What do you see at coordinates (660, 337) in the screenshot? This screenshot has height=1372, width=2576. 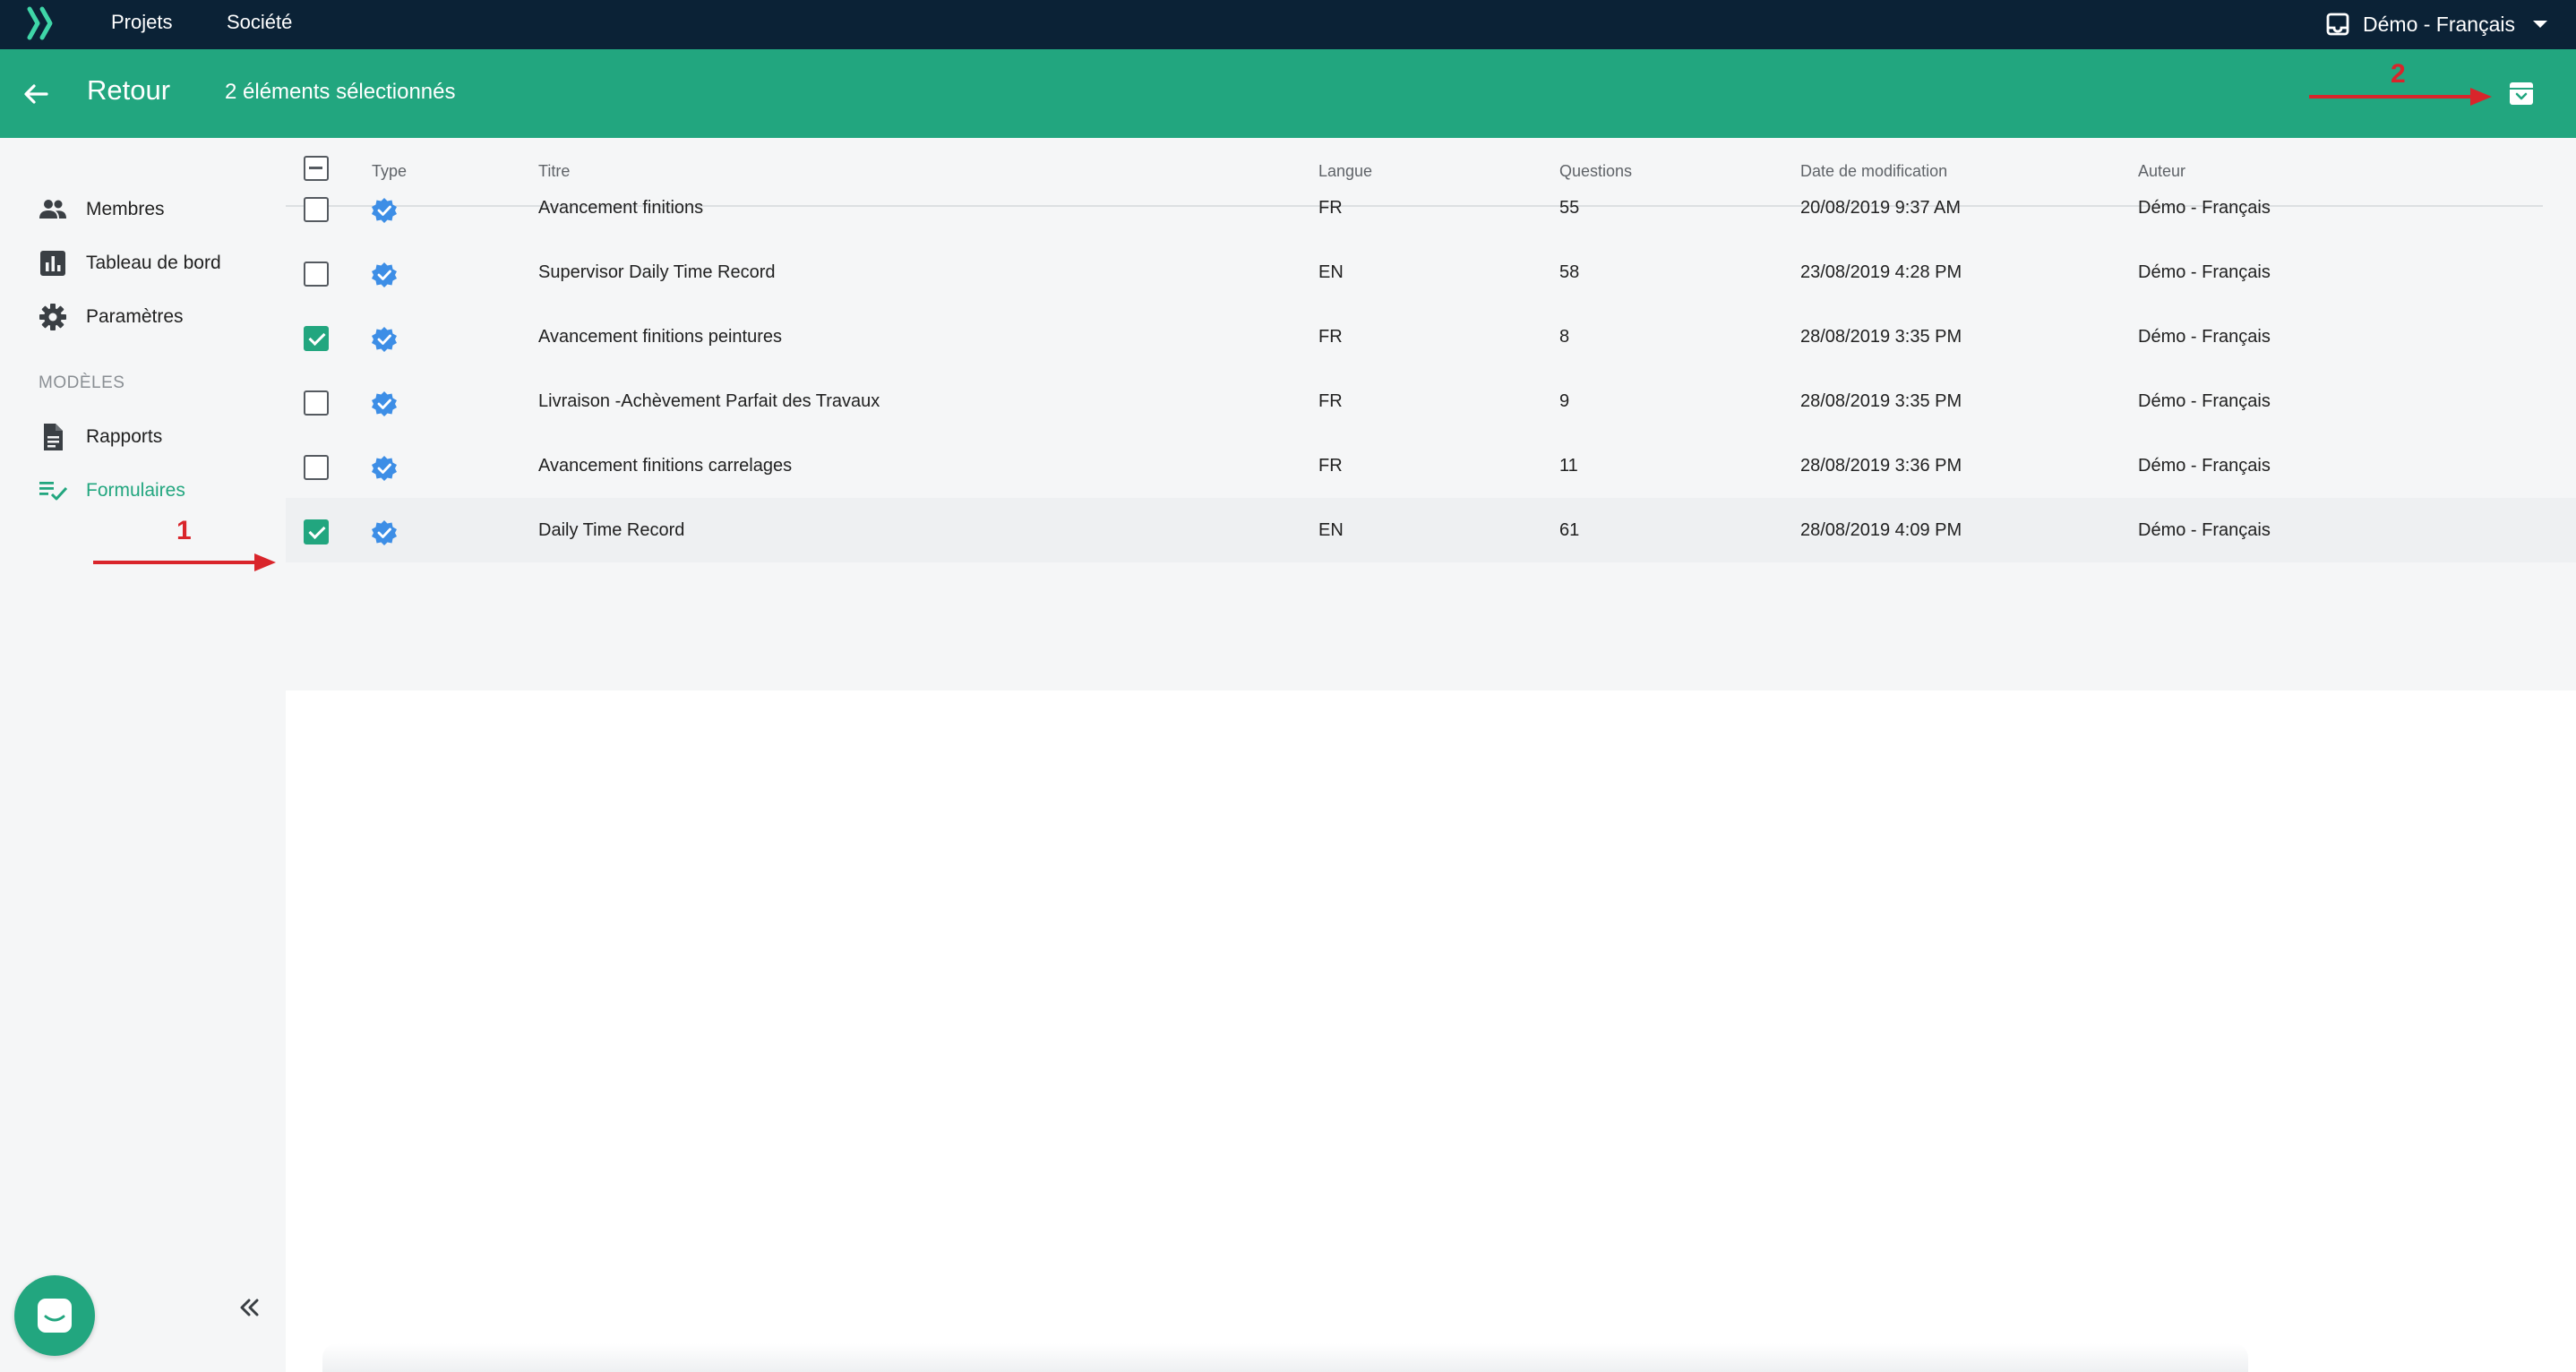 I see `cell-title: Avancement finitions peintures` at bounding box center [660, 337].